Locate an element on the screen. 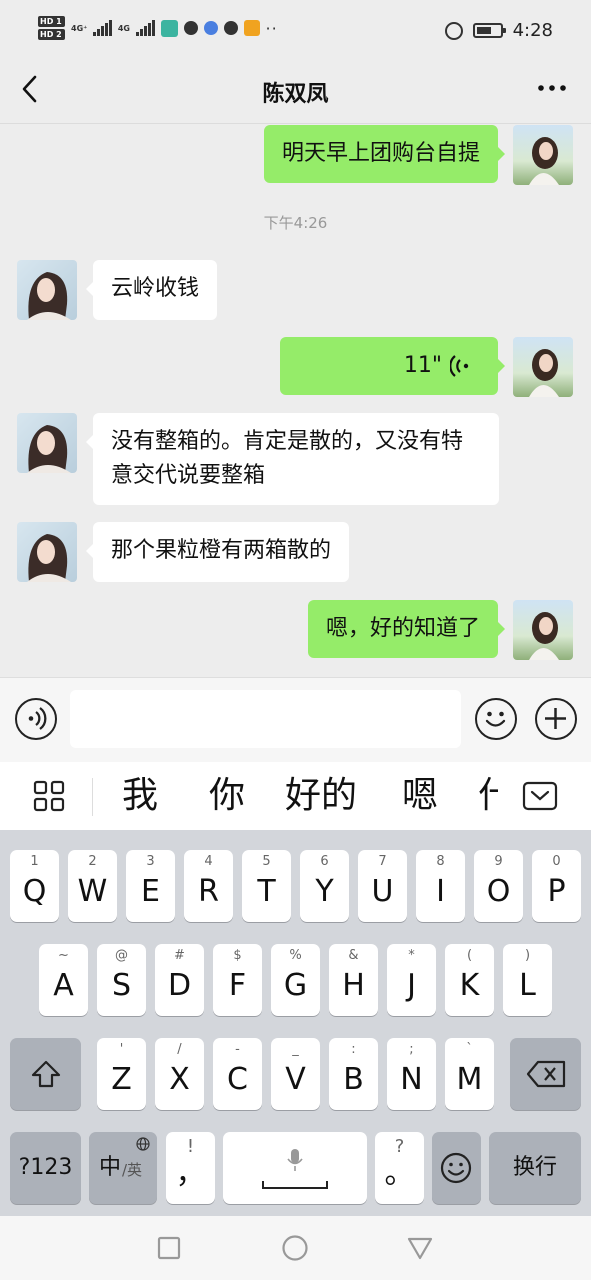 The height and width of the screenshot is (1280, 591). recent-apps-icon is located at coordinates (169, 1248).